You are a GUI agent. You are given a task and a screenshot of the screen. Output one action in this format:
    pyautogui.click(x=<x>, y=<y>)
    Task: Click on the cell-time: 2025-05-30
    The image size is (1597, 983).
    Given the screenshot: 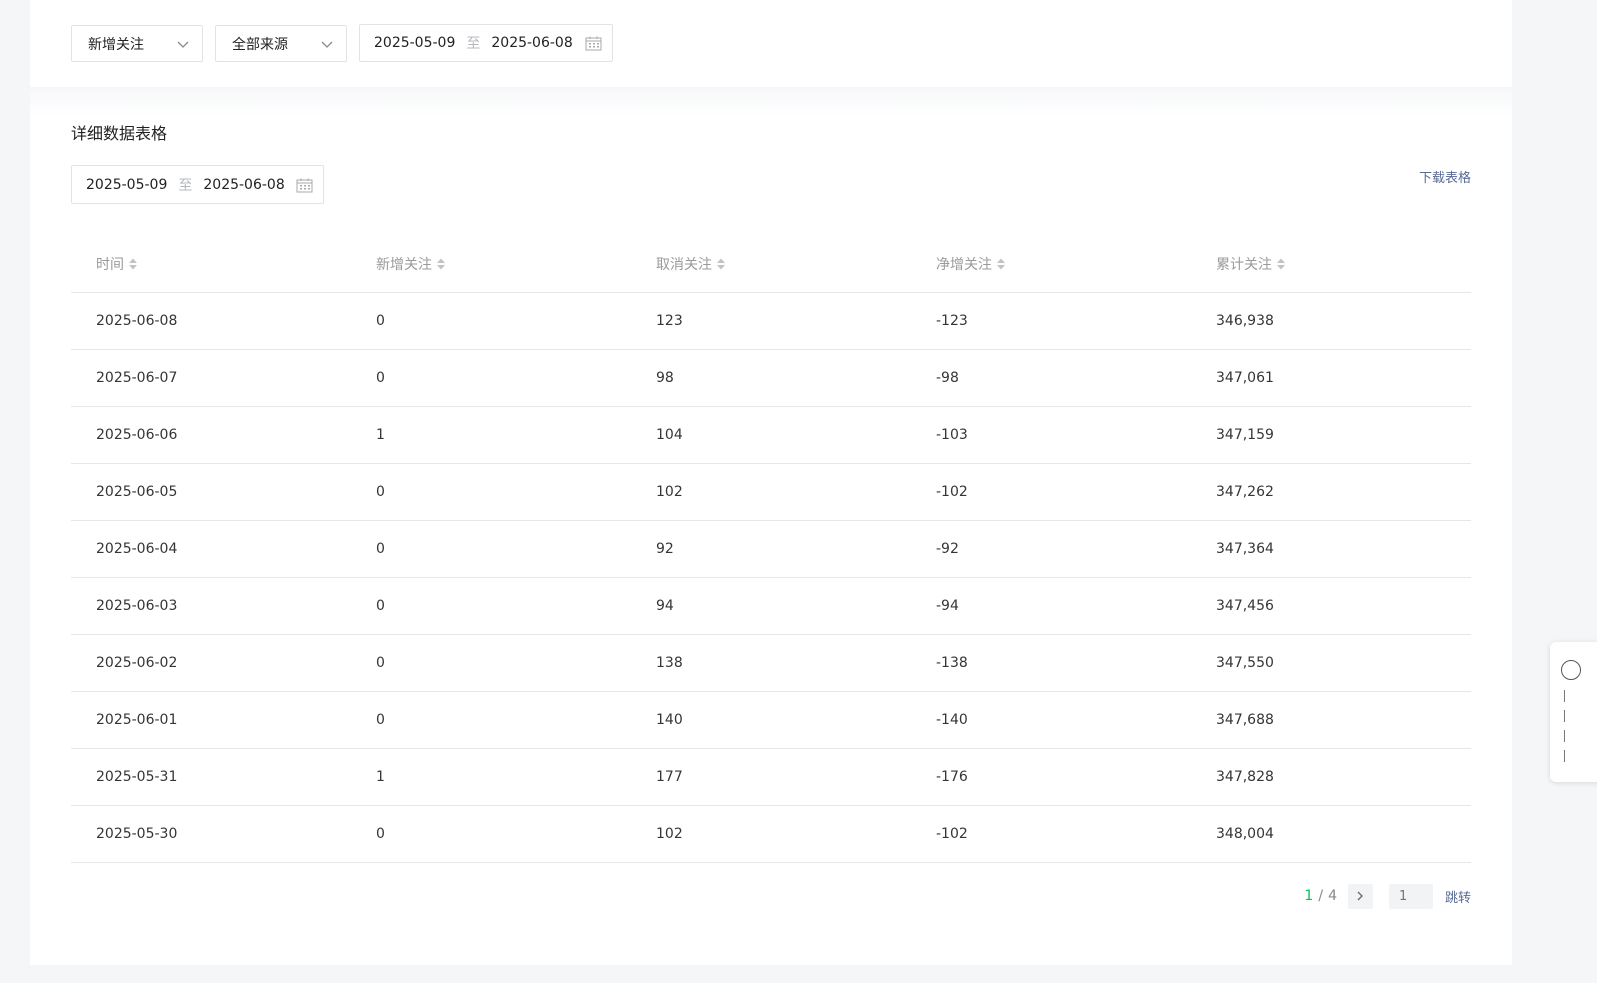 What is the action you would take?
    pyautogui.click(x=137, y=834)
    